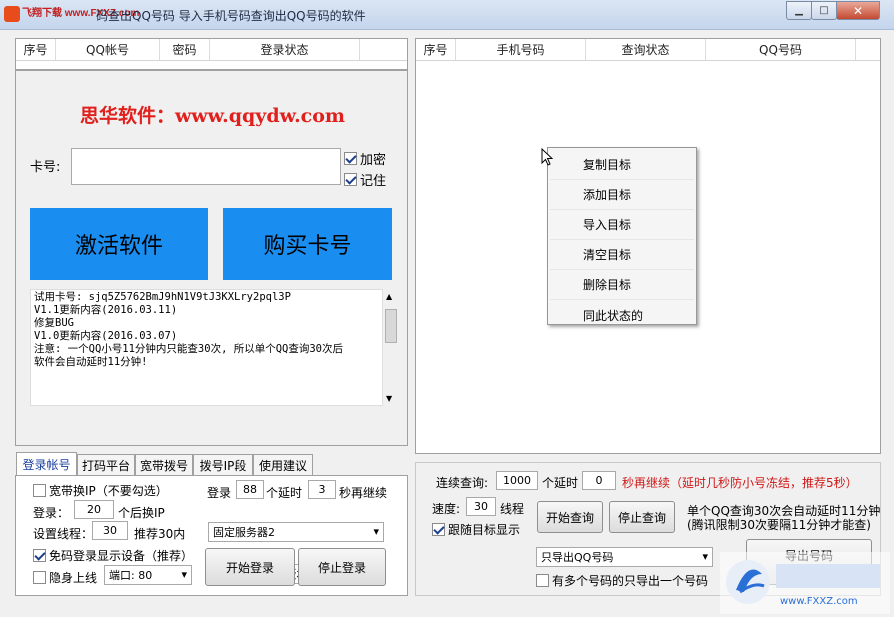 The image size is (894, 617). Describe the element at coordinates (110, 530) in the screenshot. I see `threads-input: 30` at that location.